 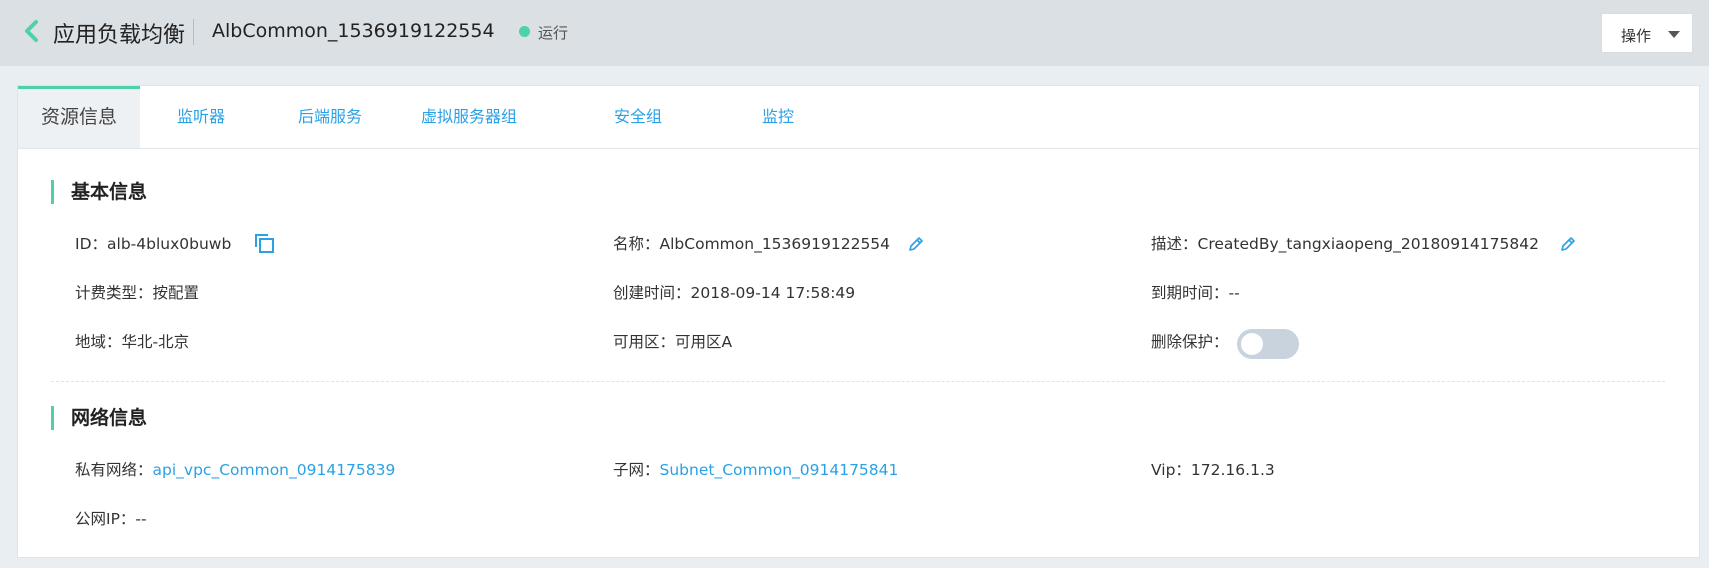 I want to click on field-billing-type: 计费类型：按配置, so click(x=137, y=292).